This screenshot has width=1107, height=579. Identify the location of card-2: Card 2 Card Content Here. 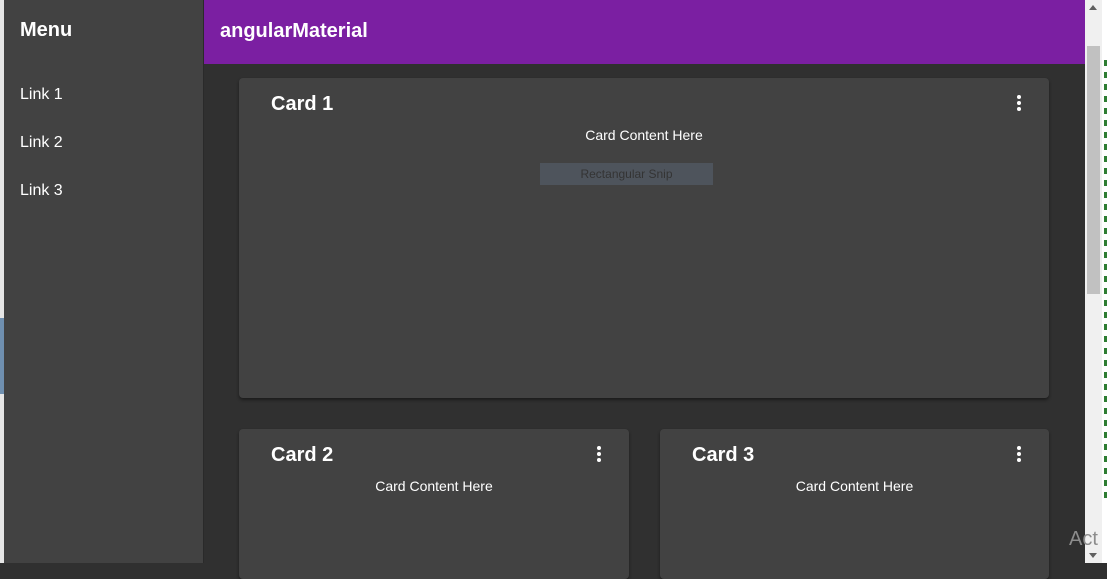
(434, 504).